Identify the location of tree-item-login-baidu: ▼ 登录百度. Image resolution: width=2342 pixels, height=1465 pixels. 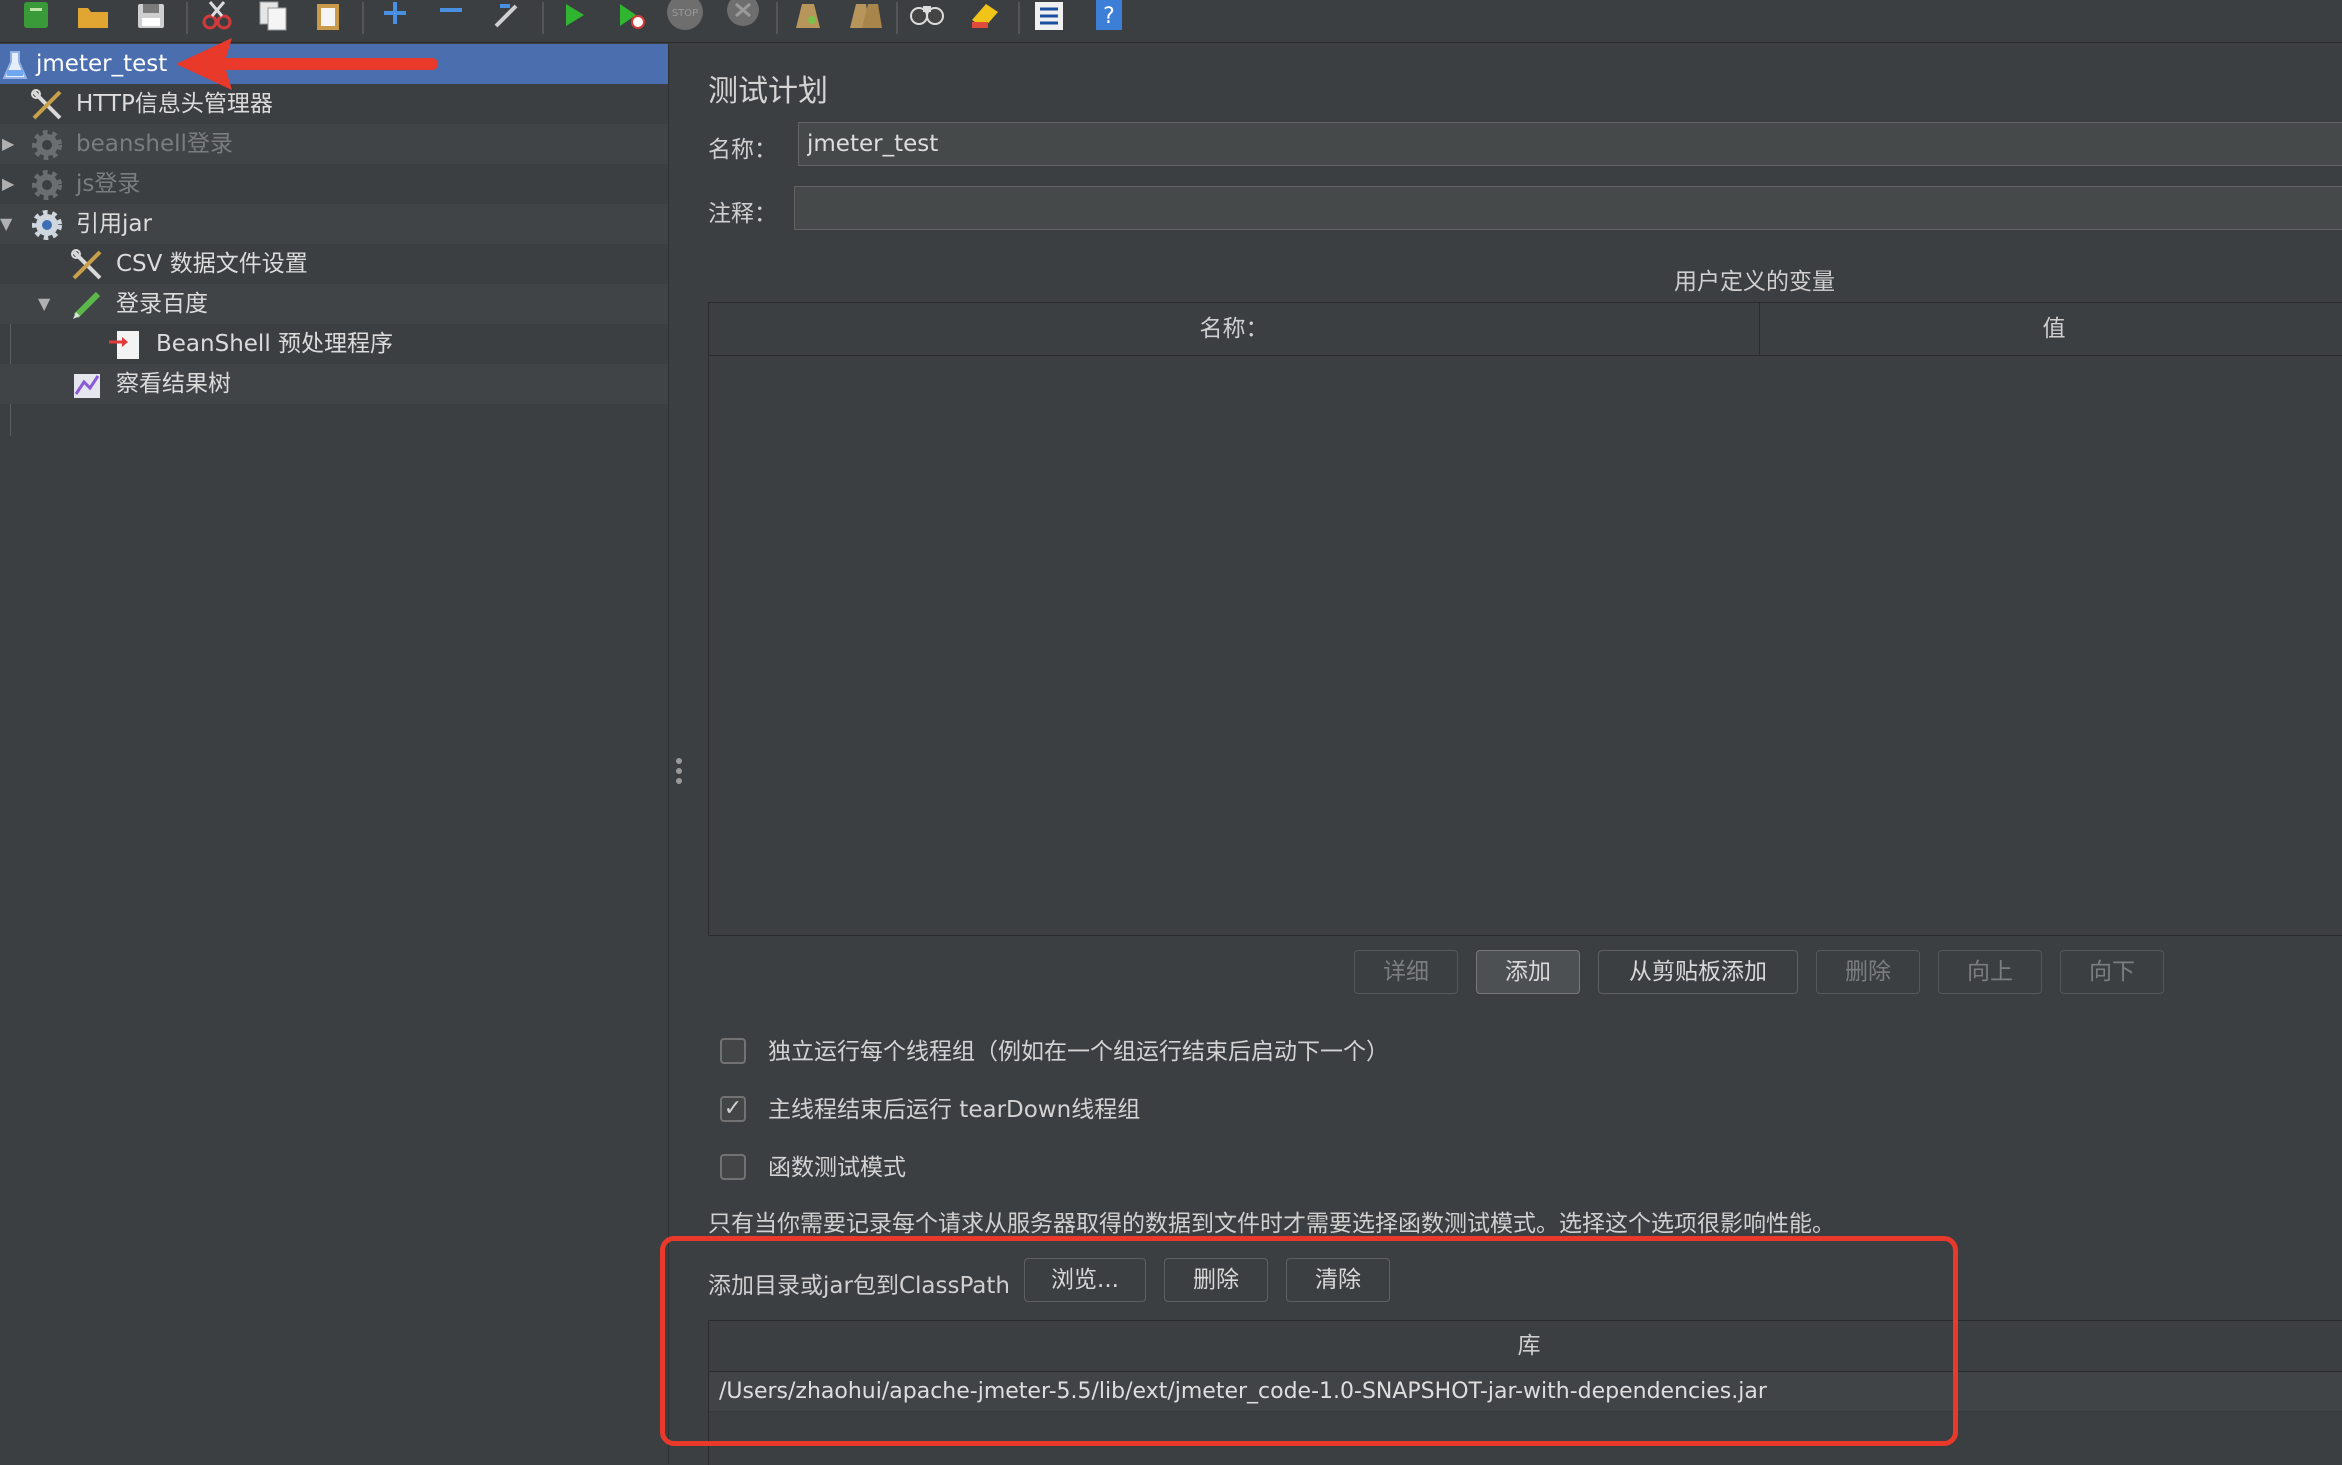
(334, 304).